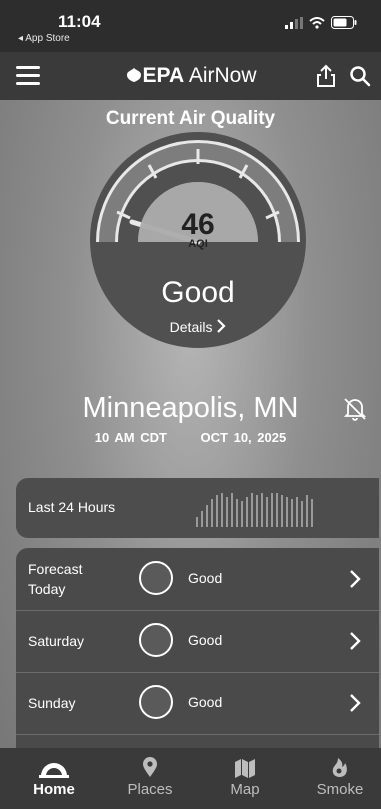  I want to click on brand-app-name: AirNow, so click(222, 75).